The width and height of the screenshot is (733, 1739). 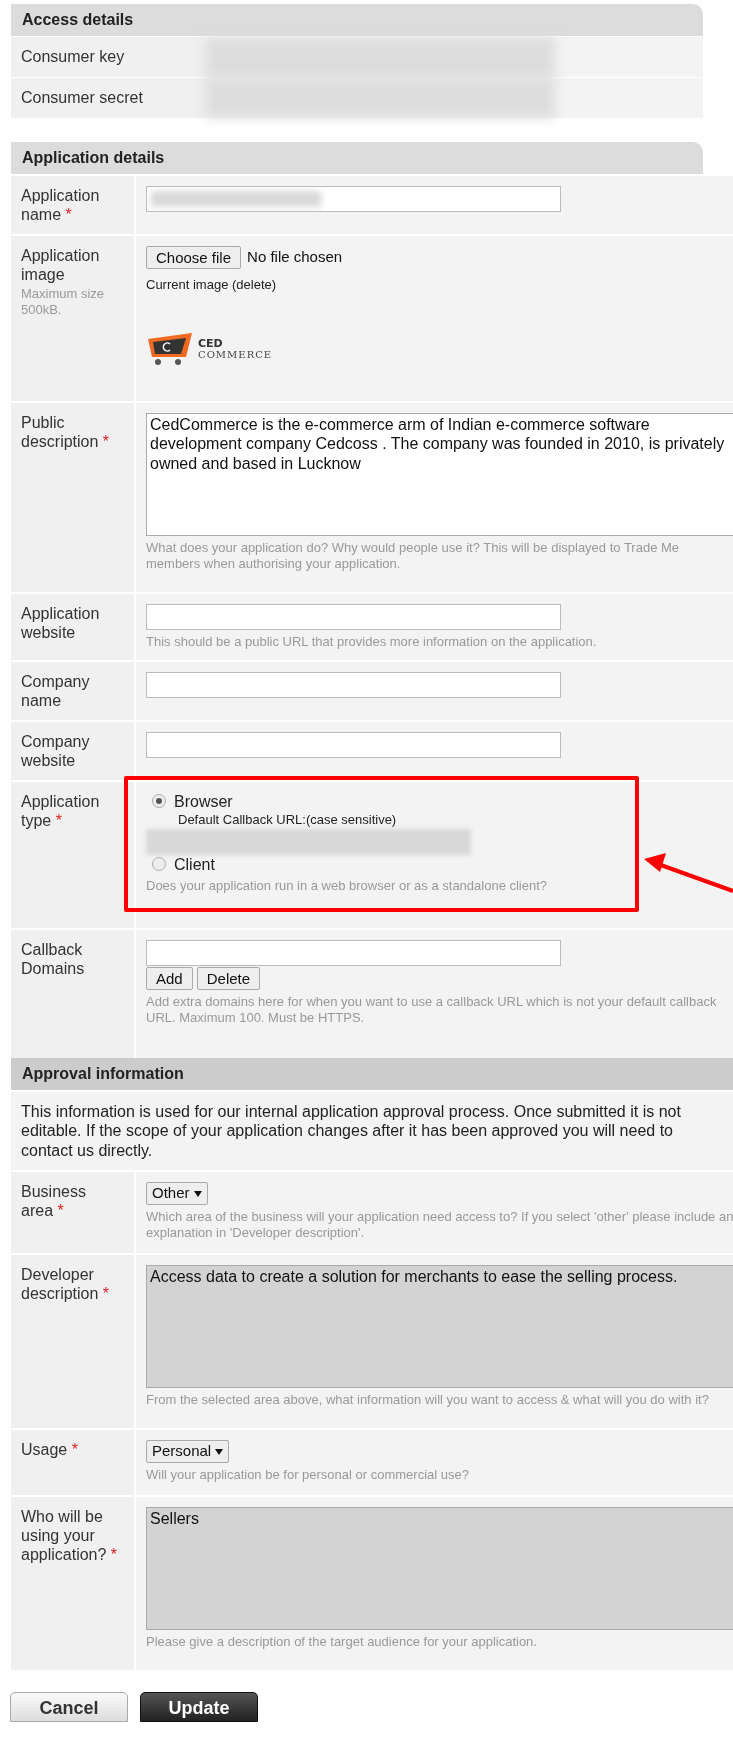 I want to click on field-label: Application name *, so click(x=60, y=205).